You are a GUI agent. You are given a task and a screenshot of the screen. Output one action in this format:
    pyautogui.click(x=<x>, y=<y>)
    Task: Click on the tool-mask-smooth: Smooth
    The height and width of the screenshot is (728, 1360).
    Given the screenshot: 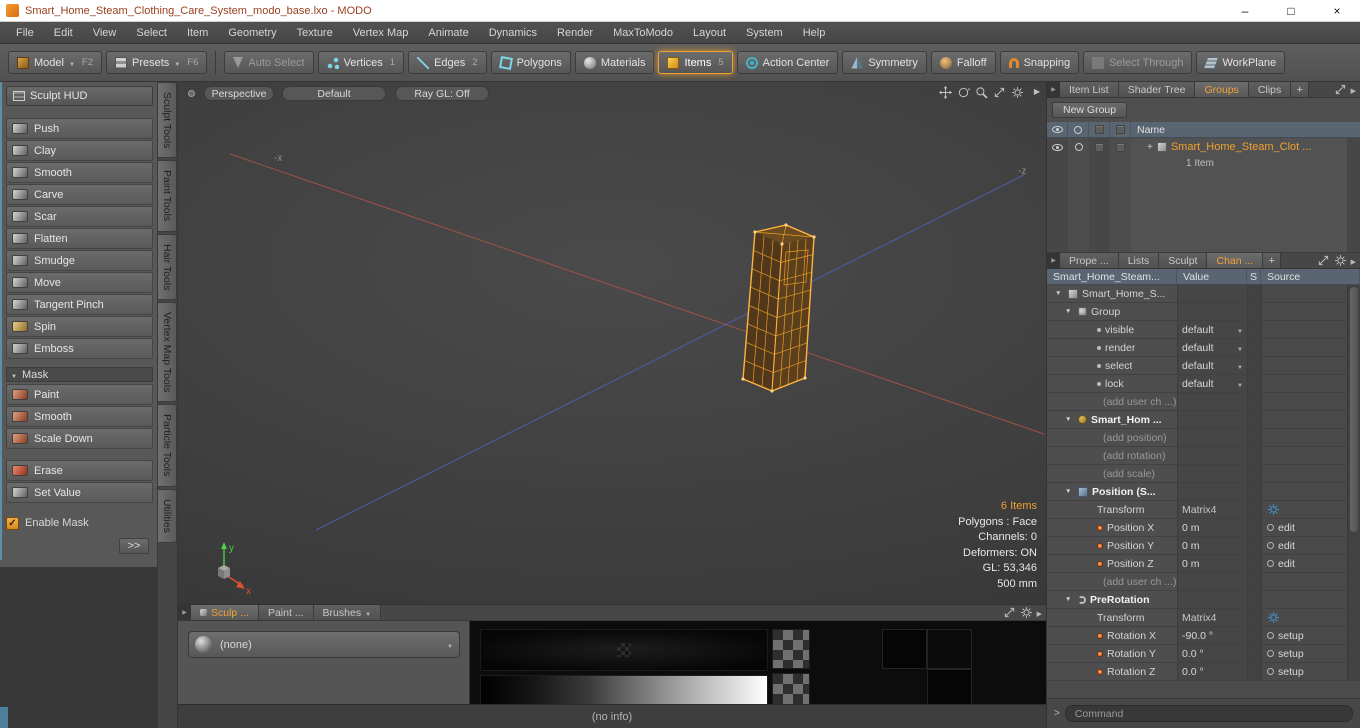 What is the action you would take?
    pyautogui.click(x=79, y=416)
    